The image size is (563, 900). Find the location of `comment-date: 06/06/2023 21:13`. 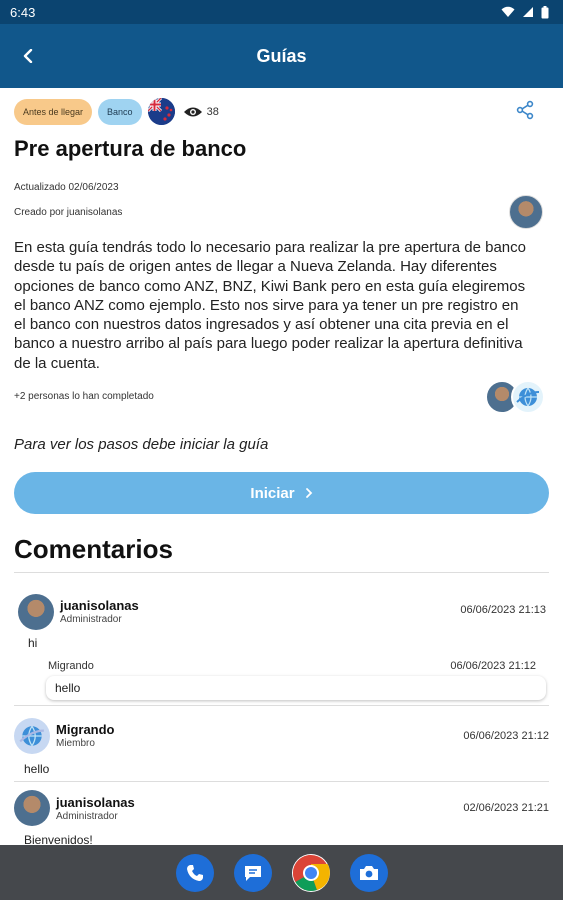

comment-date: 06/06/2023 21:13 is located at coordinates (503, 610).